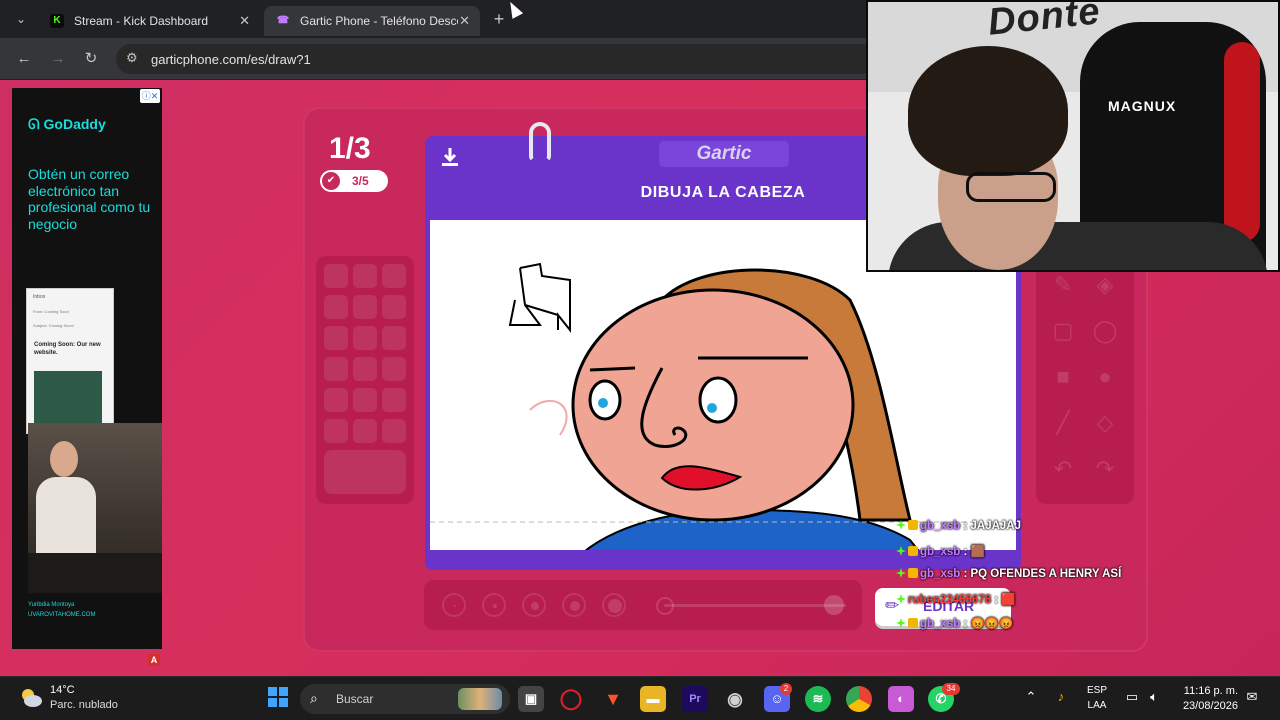  Describe the element at coordinates (695, 699) in the screenshot. I see `premiere-icon: Pr` at that location.